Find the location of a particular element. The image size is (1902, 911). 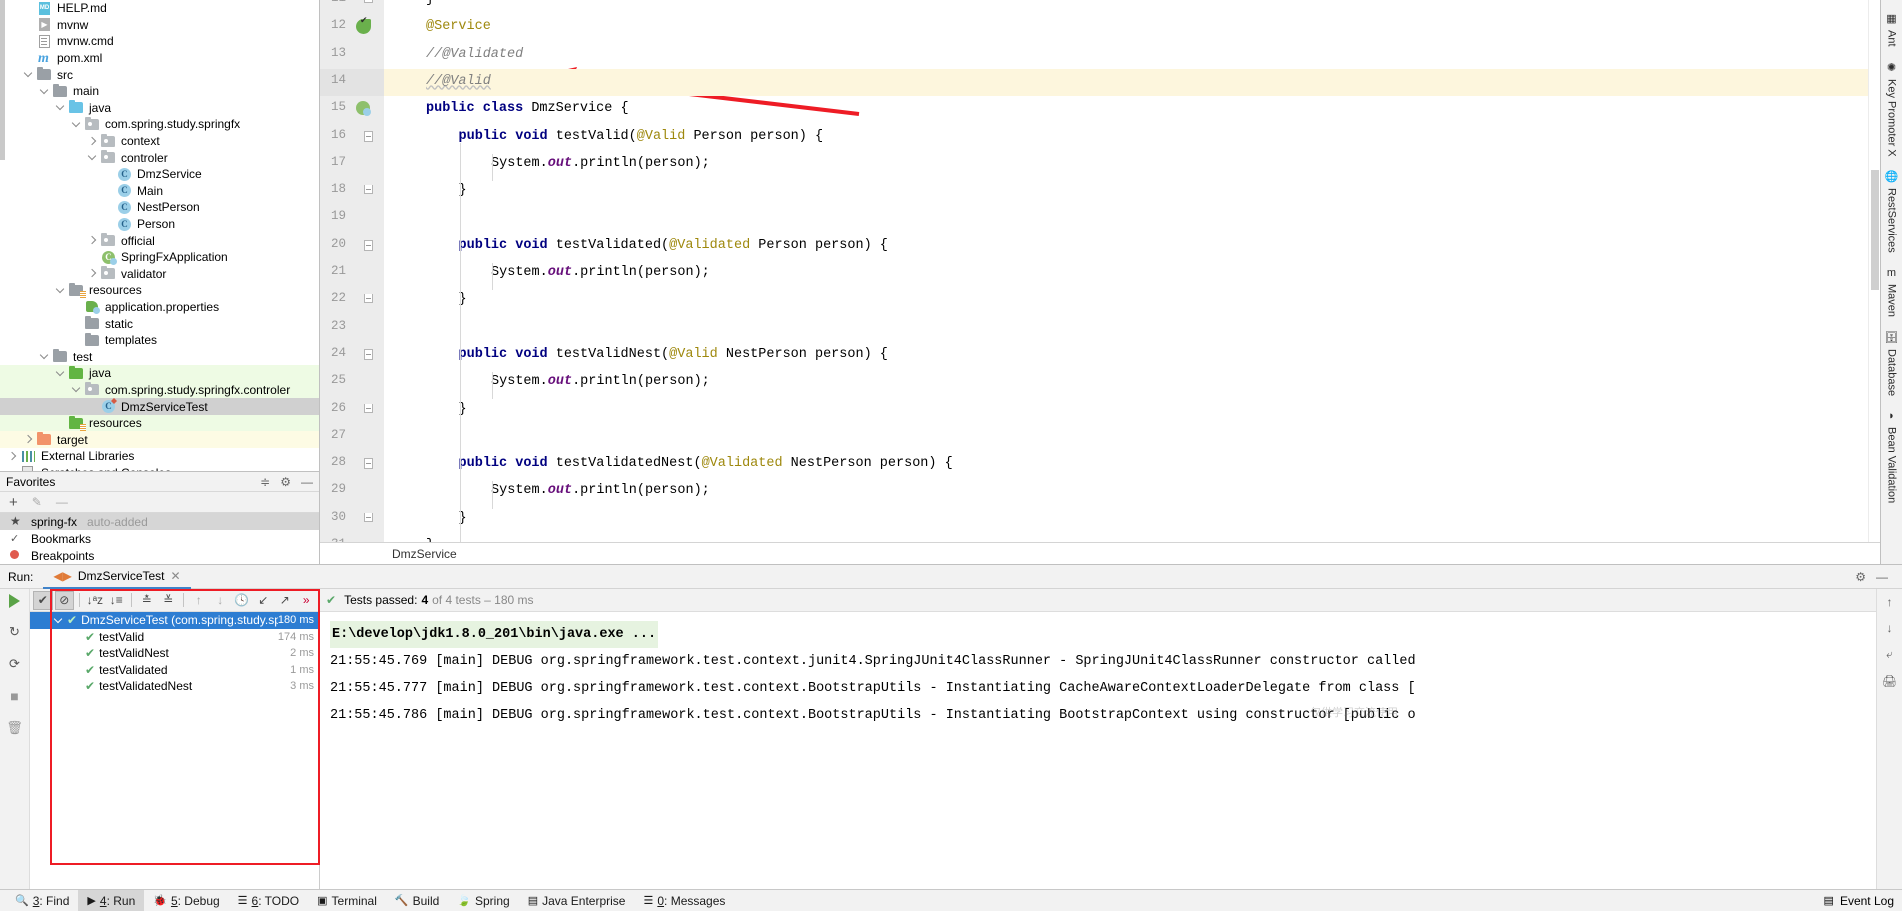

tree-node-main: main is located at coordinates (159, 91).